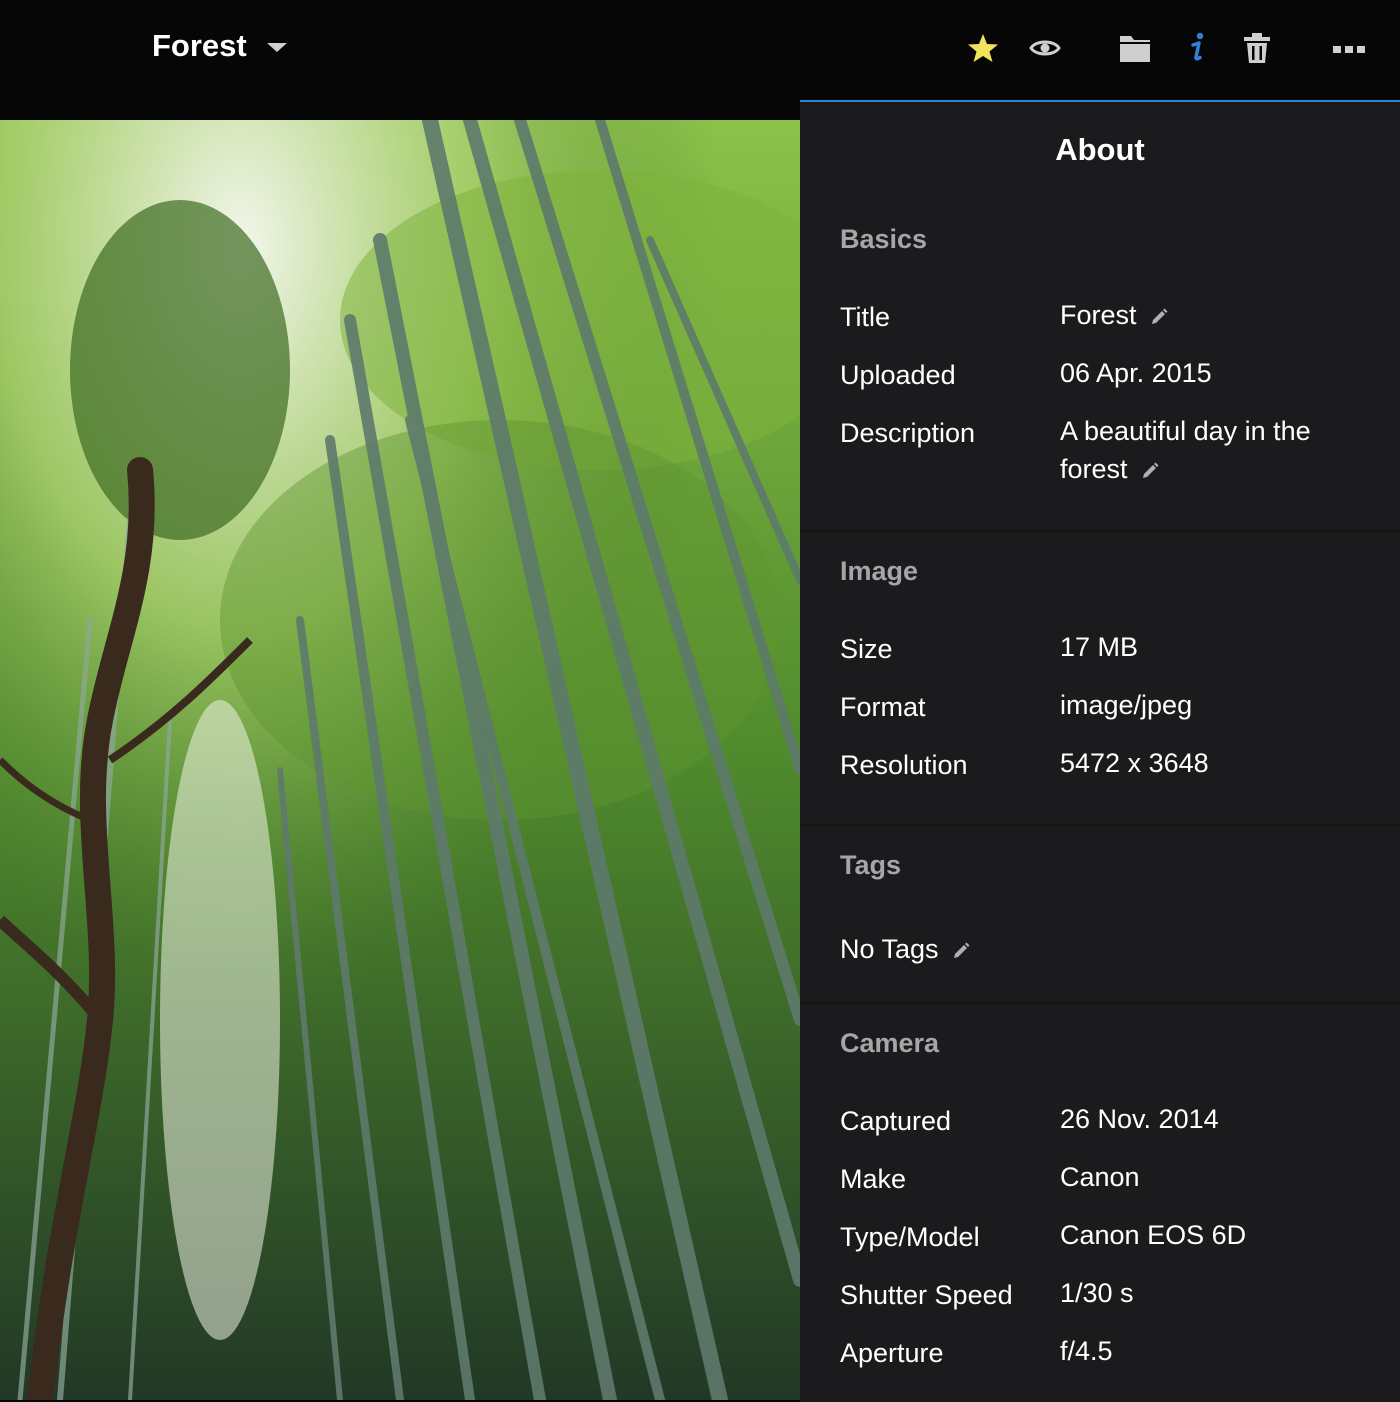 This screenshot has height=1402, width=1400. Describe the element at coordinates (1150, 471) in the screenshot. I see `edit-description-pencil-icon` at that location.